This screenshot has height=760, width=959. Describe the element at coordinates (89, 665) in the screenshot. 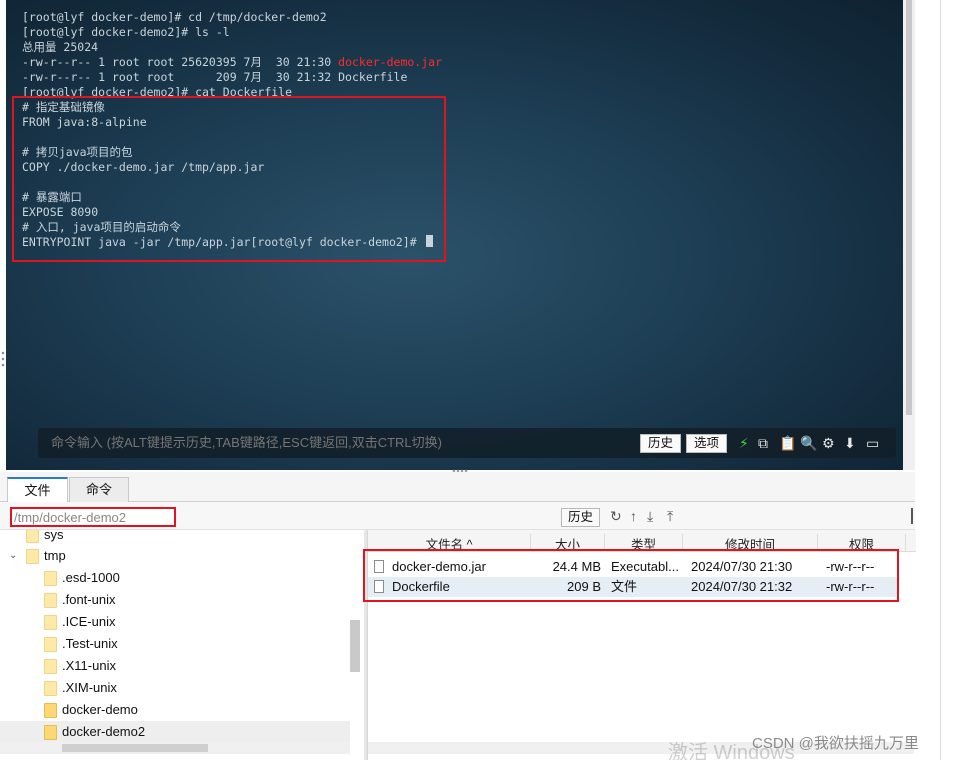

I see `tree-item-label: .X11-unix` at that location.